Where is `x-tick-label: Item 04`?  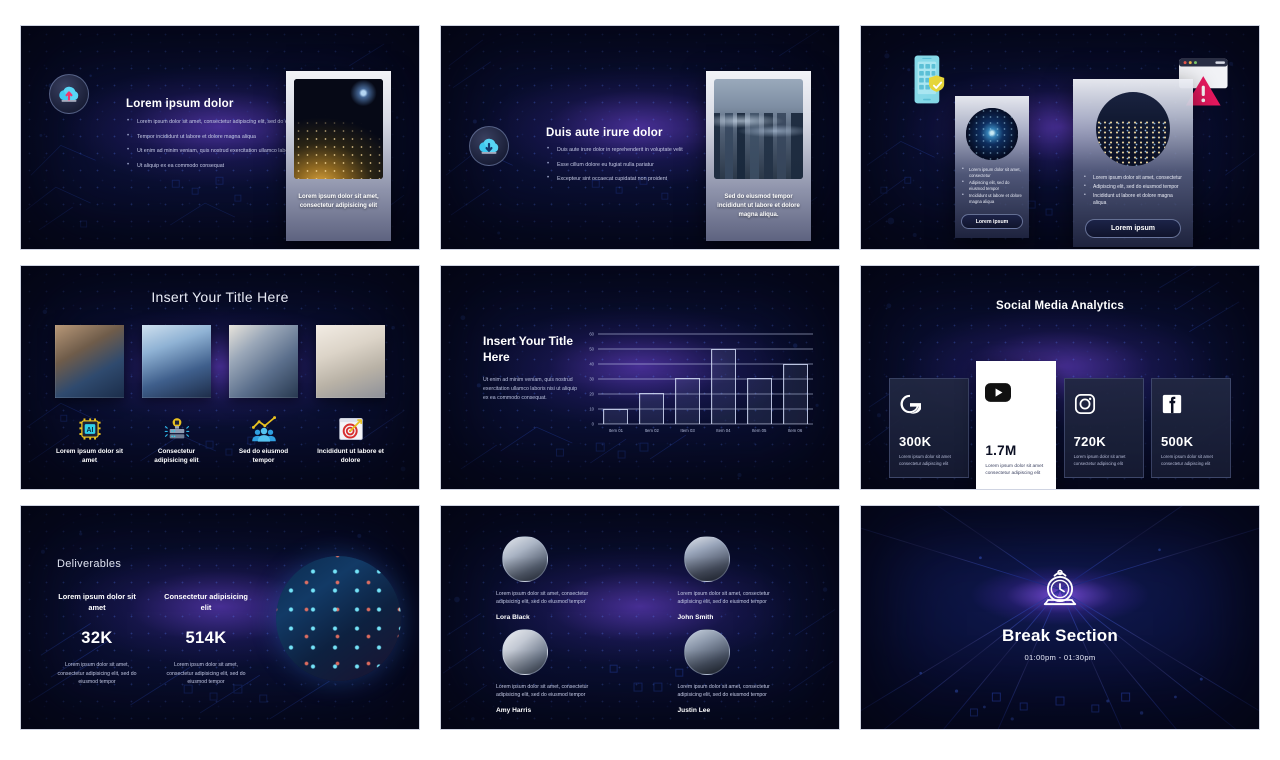
x-tick-label: Item 04 is located at coordinates (723, 430).